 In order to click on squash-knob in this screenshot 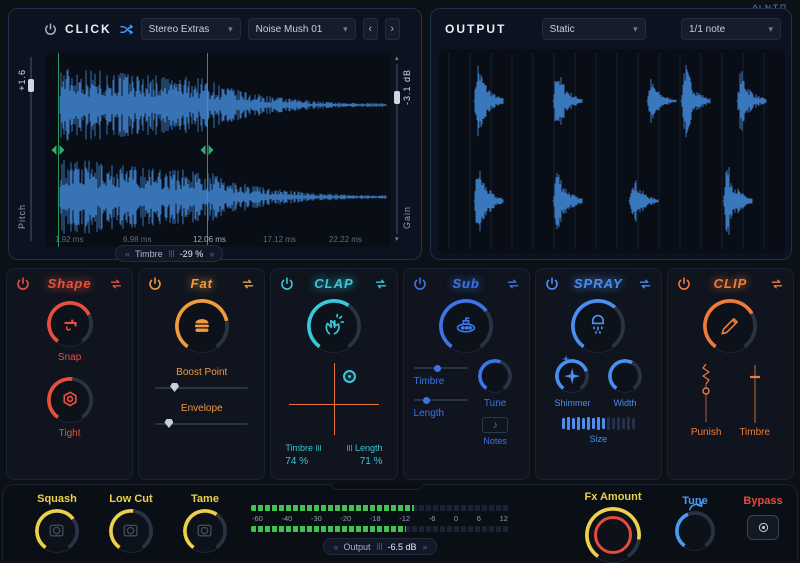, I will do `click(57, 531)`.